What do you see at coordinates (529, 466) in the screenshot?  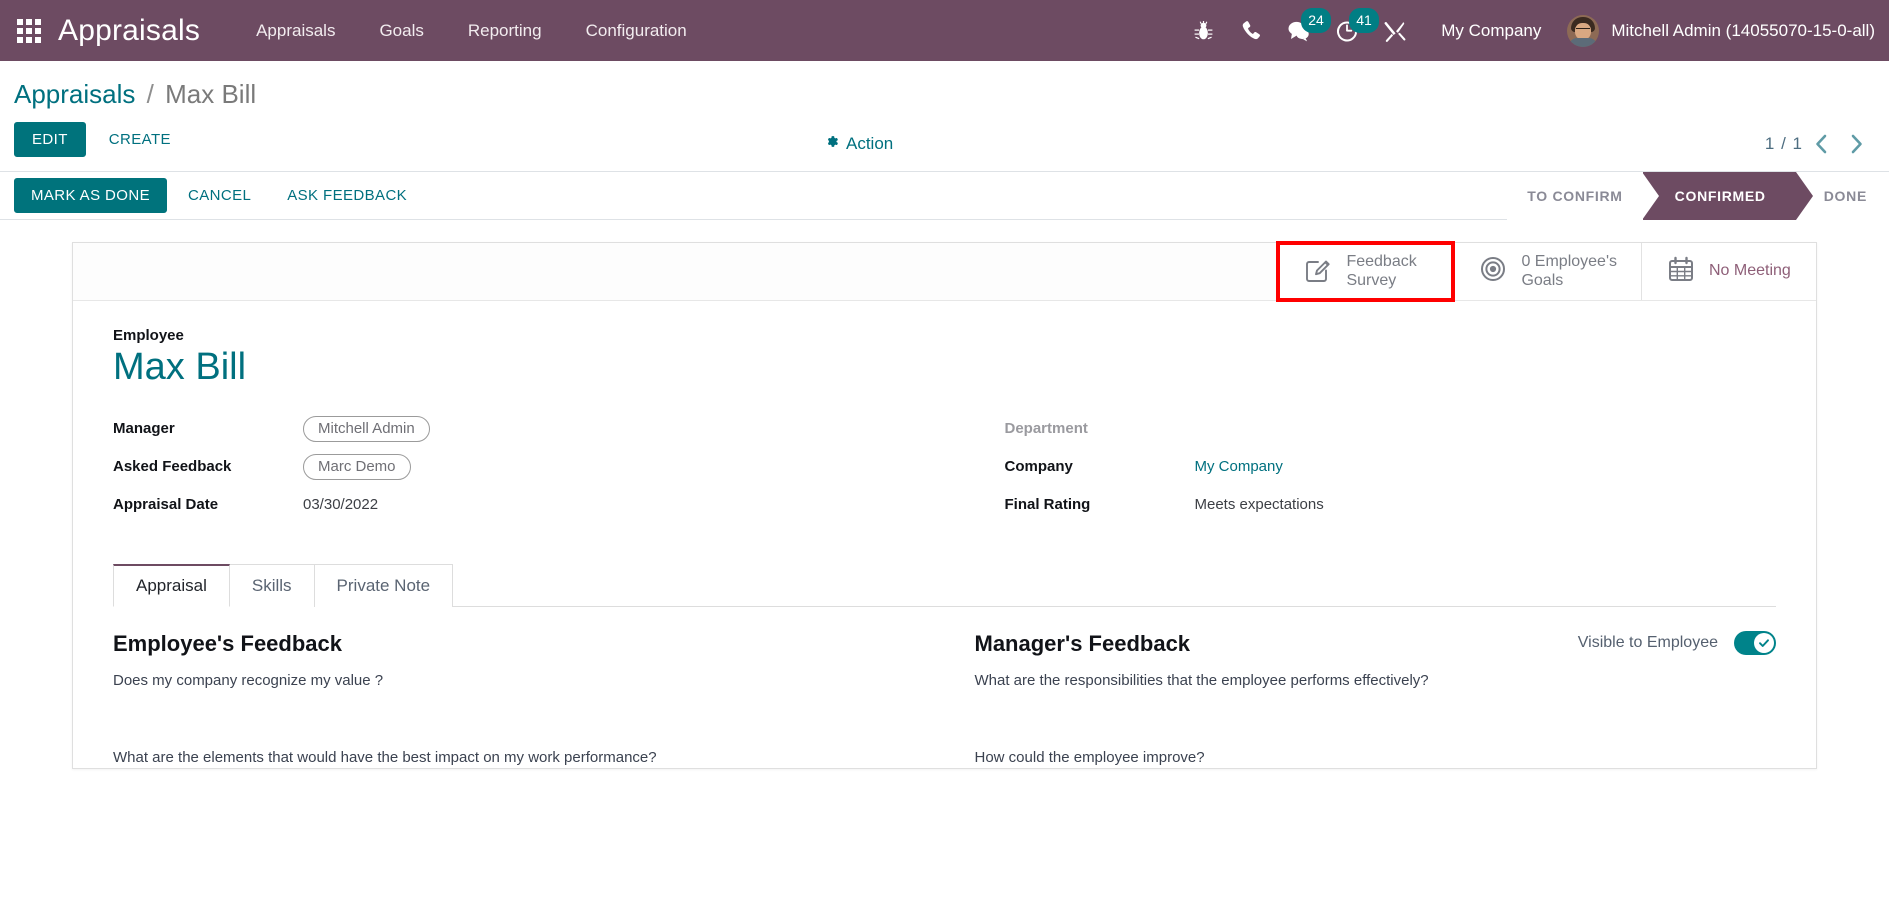 I see `field-asked-feedback: Asked Feedback Marc Demo` at bounding box center [529, 466].